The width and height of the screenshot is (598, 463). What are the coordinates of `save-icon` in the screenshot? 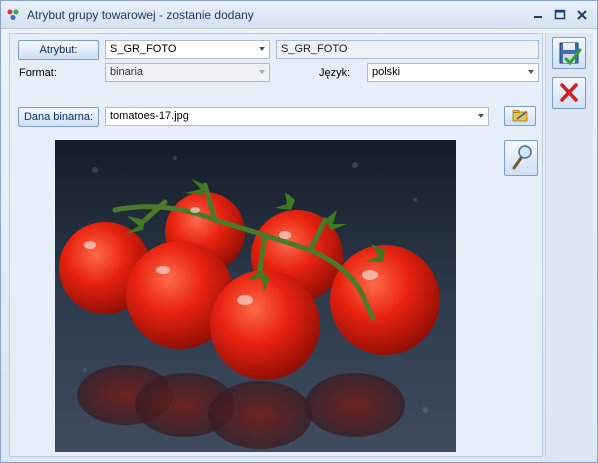 It's located at (570, 54).